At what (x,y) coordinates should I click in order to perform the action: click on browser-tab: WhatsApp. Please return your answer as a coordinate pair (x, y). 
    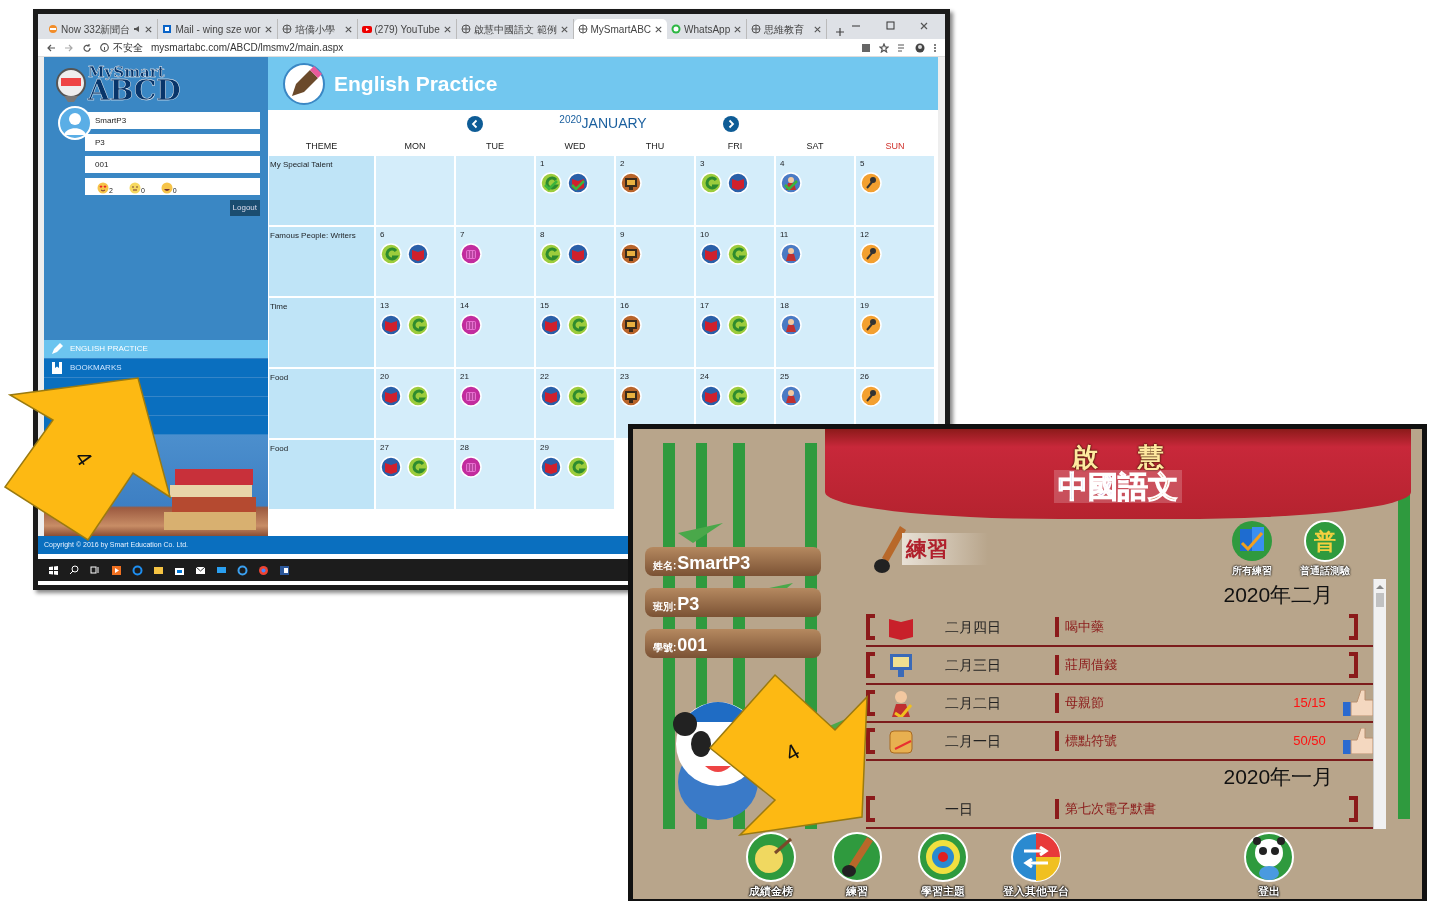
    Looking at the image, I should click on (707, 29).